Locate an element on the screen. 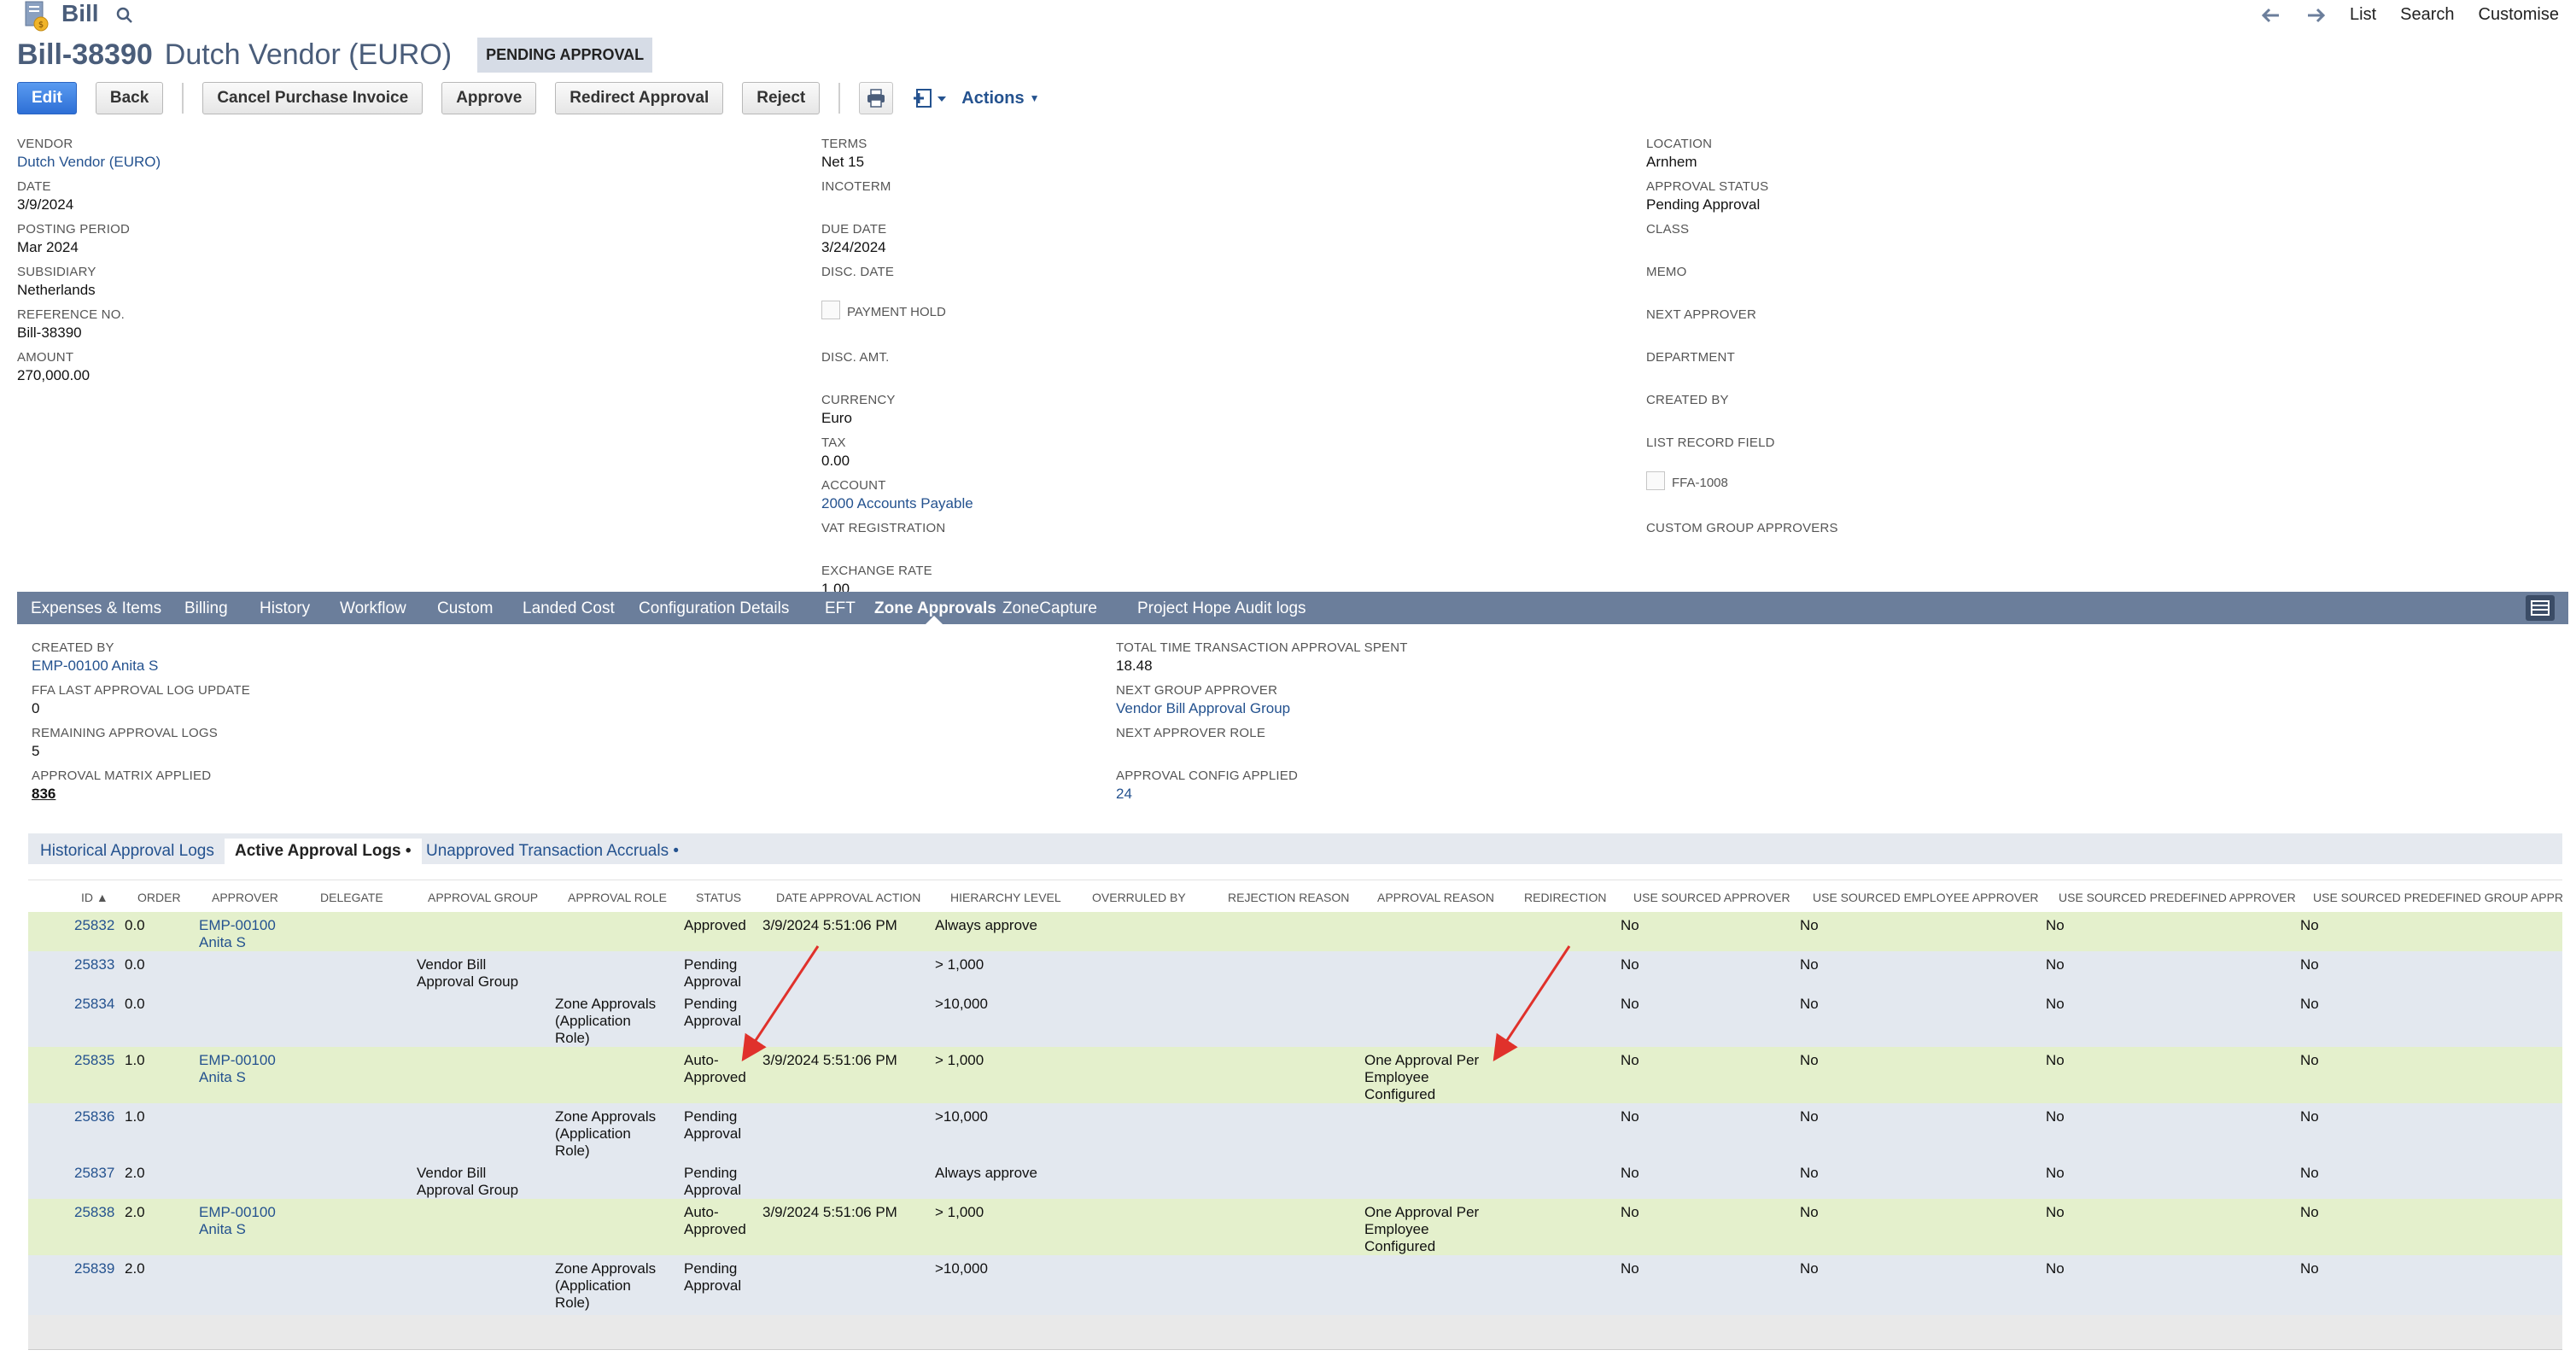 This screenshot has width=2576, height=1356. ffa-1008-checkbox is located at coordinates (1655, 480).